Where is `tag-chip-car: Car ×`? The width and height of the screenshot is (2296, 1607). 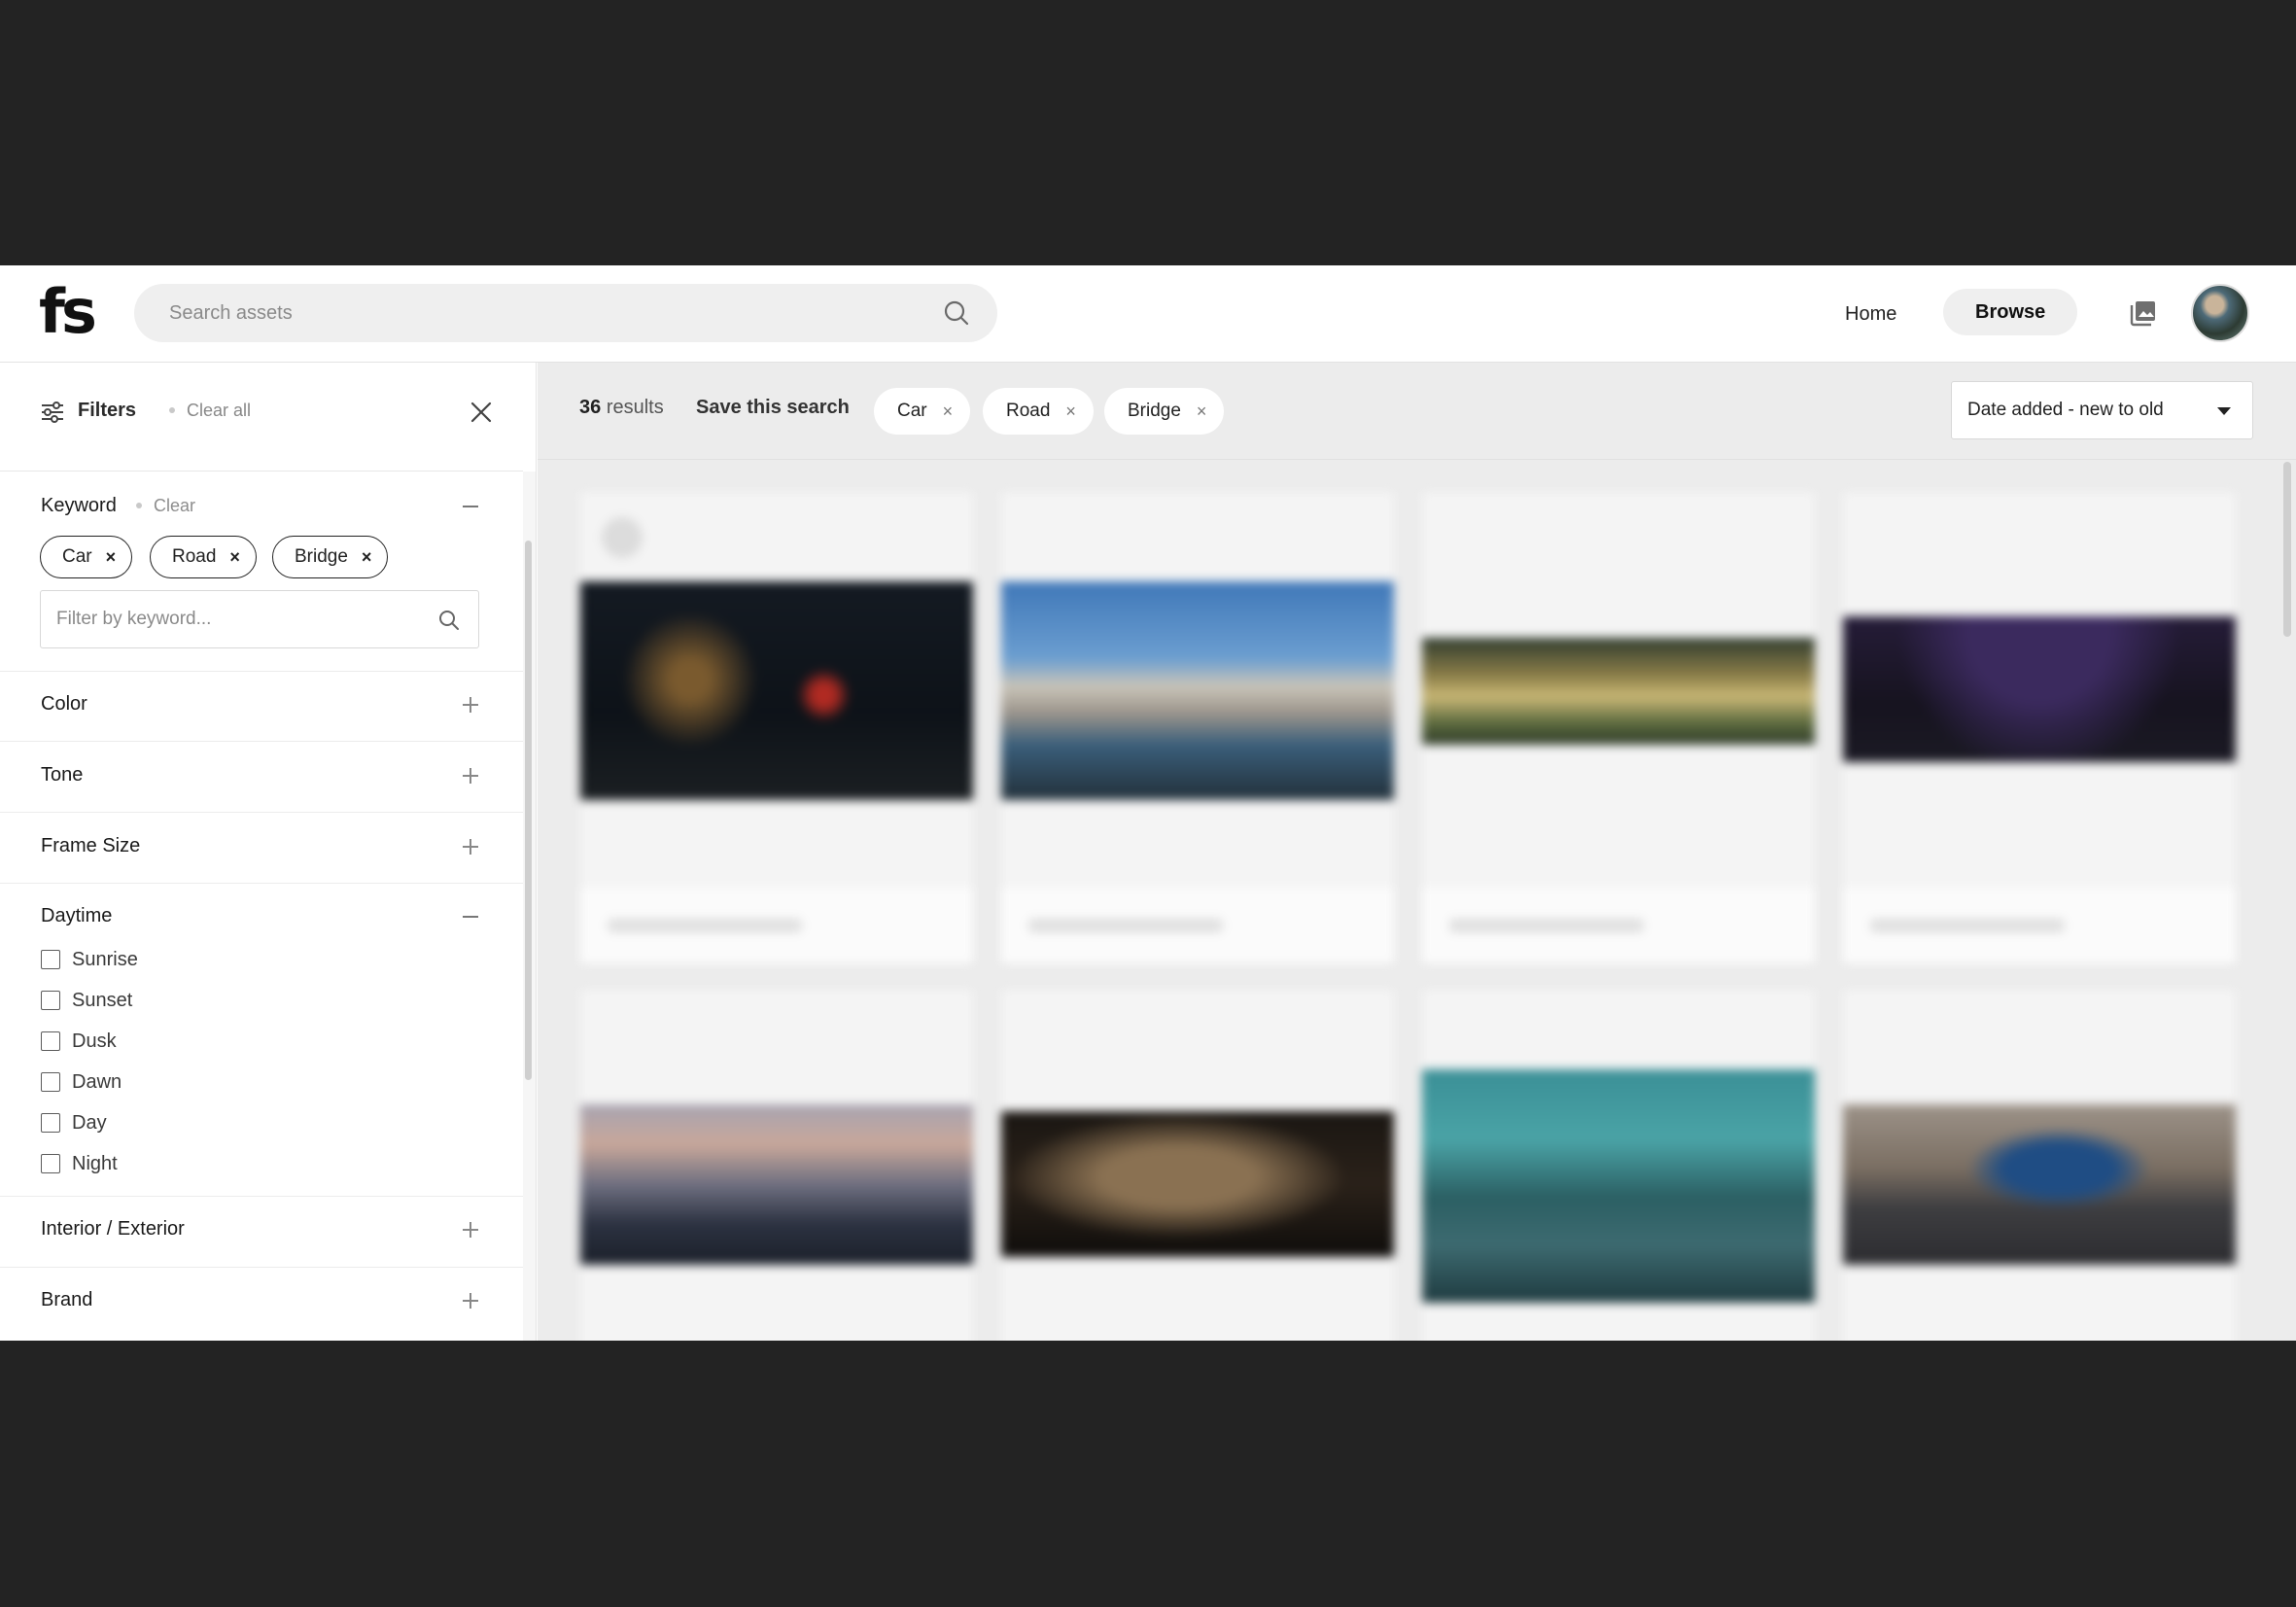 tag-chip-car: Car × is located at coordinates (922, 411).